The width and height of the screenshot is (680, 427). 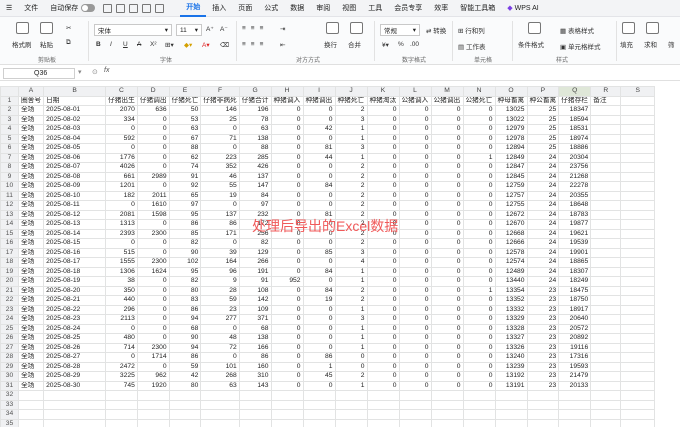 What do you see at coordinates (220, 214) in the screenshot?
I see `cell: 137` at bounding box center [220, 214].